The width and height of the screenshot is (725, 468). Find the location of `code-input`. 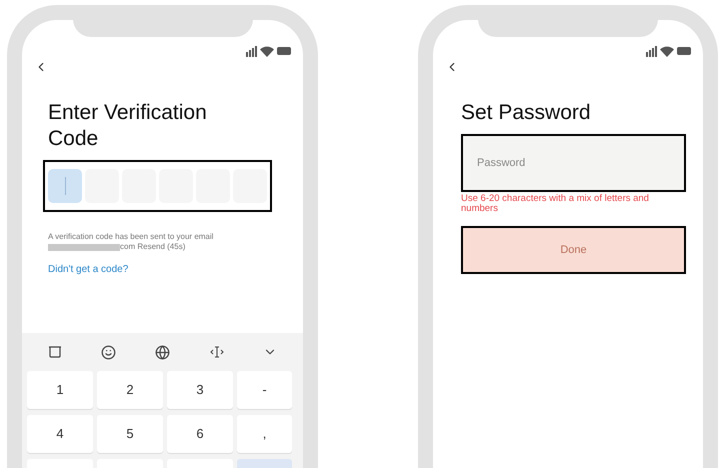

code-input is located at coordinates (157, 186).